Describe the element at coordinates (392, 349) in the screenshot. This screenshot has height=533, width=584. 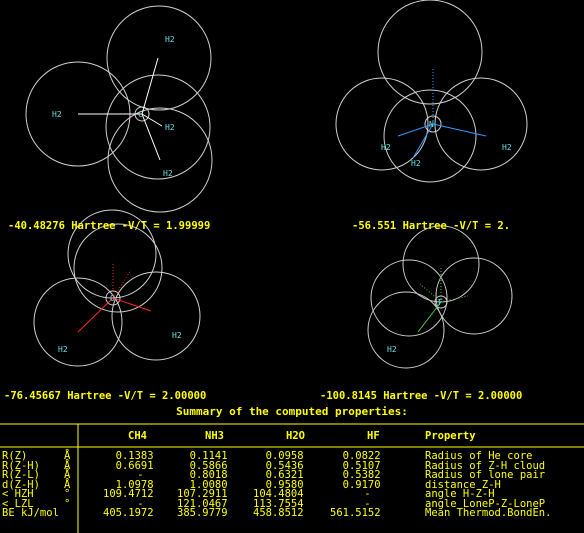
I see `hf-ligand-label: H2` at that location.